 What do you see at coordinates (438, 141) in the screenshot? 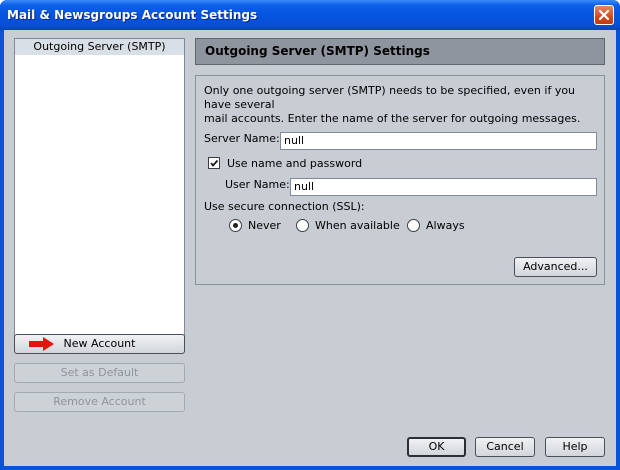
I see `server-name-input: null` at bounding box center [438, 141].